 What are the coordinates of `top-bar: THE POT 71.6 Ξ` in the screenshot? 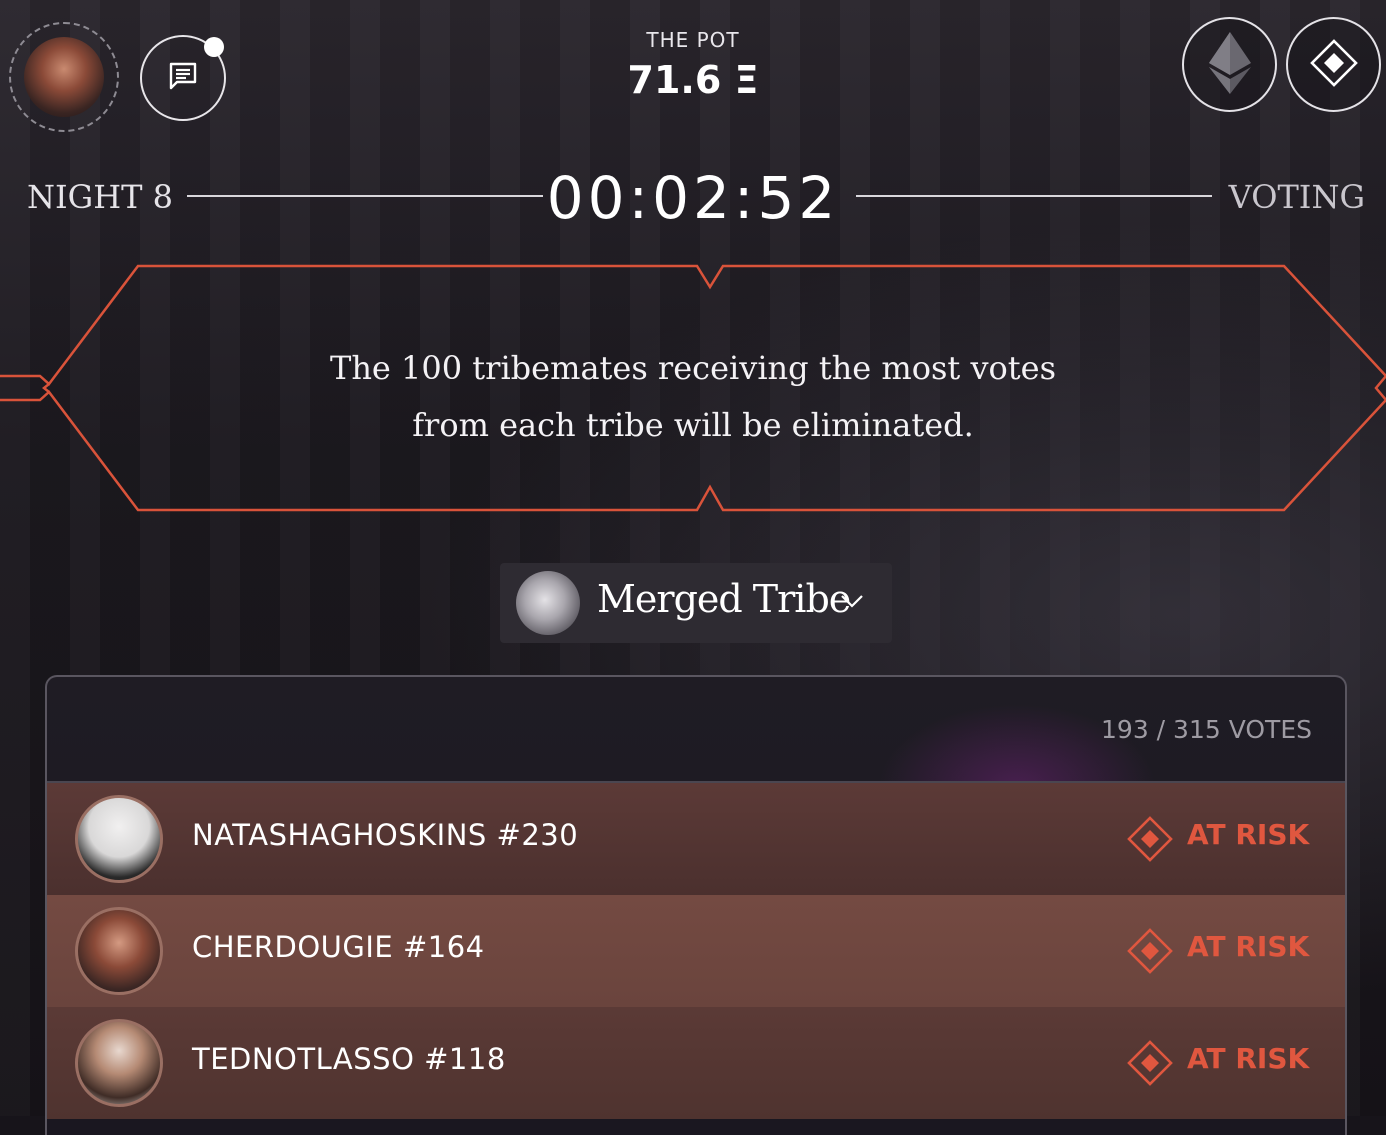 It's located at (693, 66).